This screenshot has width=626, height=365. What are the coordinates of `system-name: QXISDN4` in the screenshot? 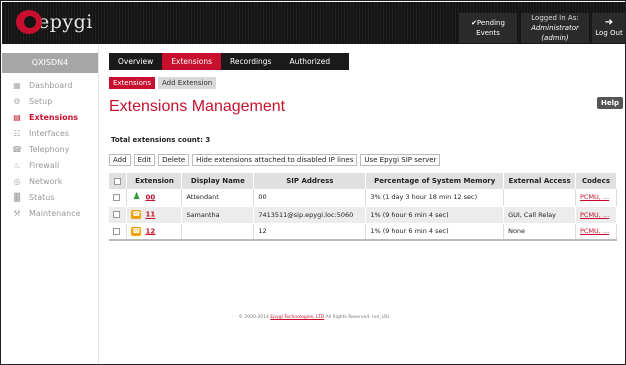 It's located at (50, 63).